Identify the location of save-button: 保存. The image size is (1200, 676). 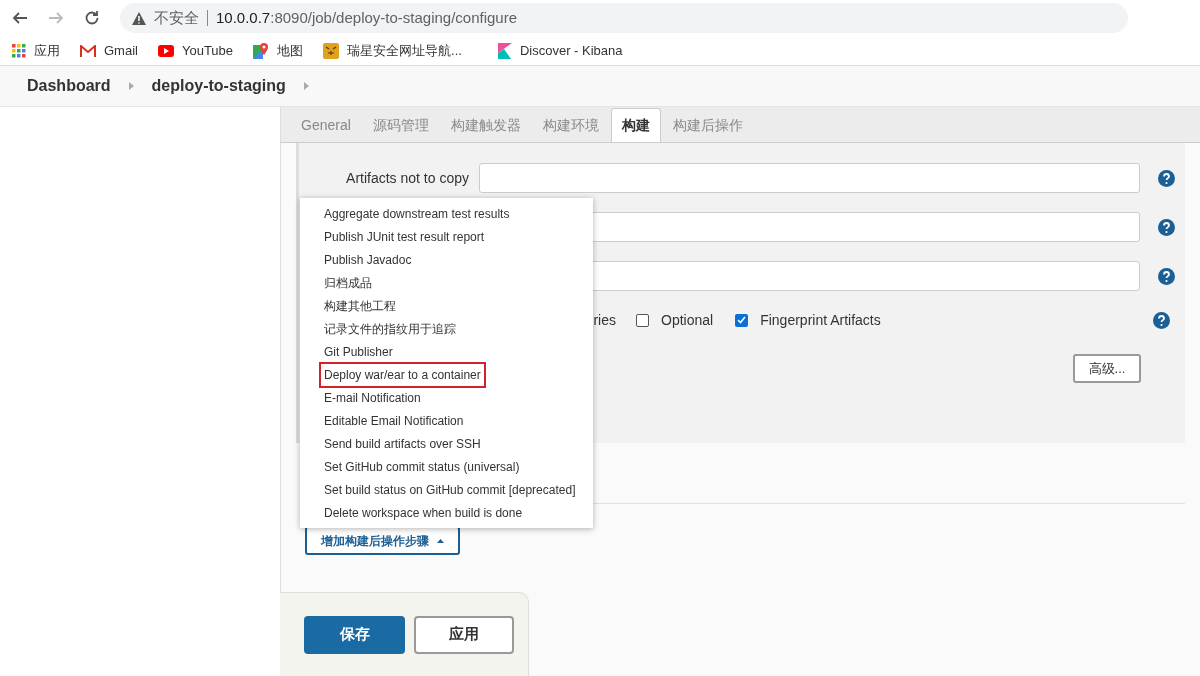
(354, 634).